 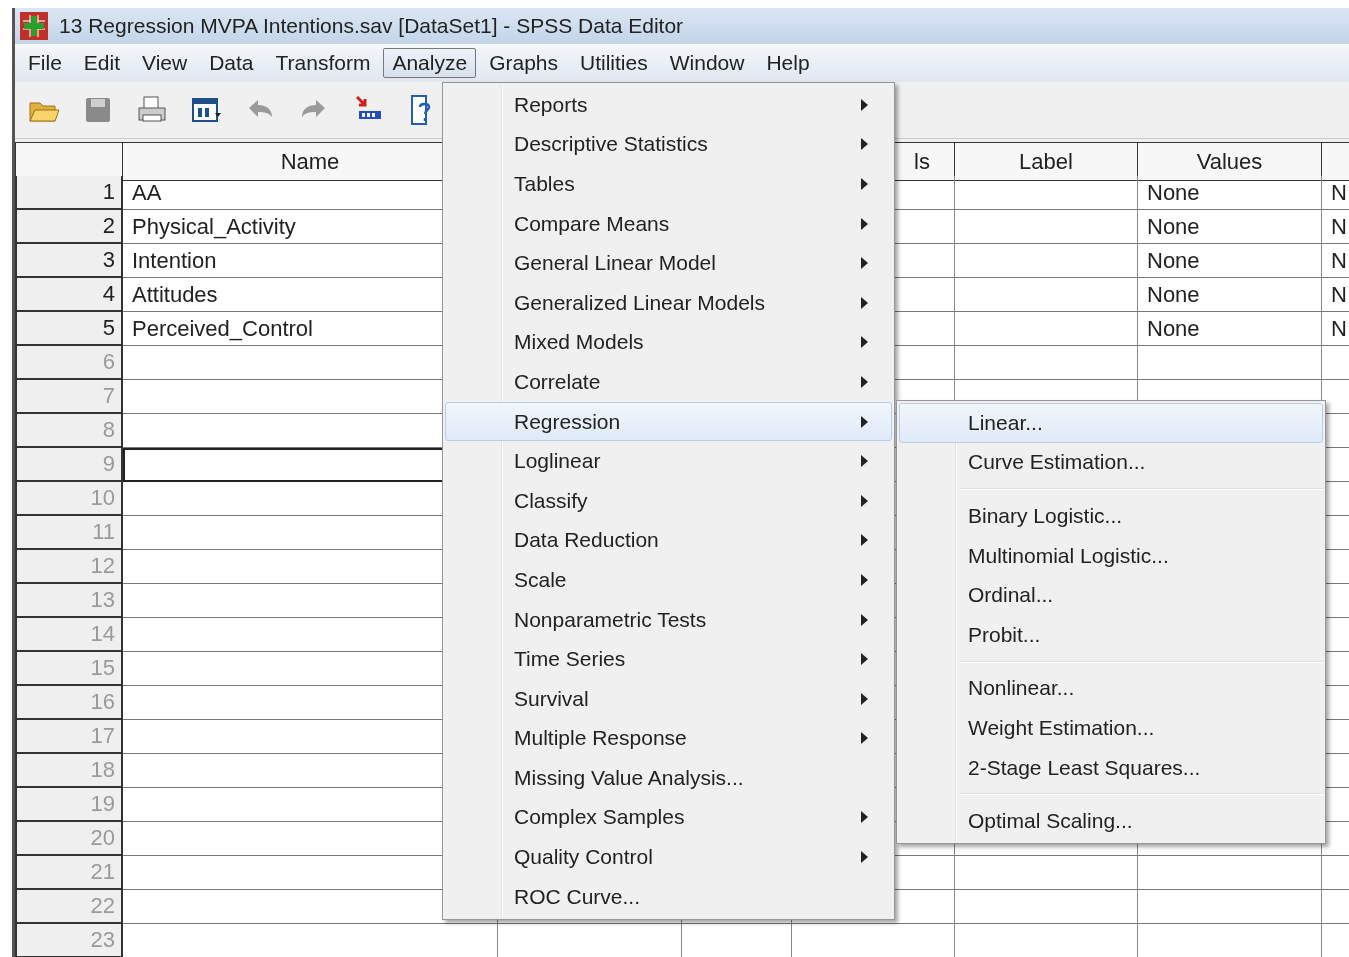 What do you see at coordinates (614, 63) in the screenshot?
I see `menu-bar-item: Utilities` at bounding box center [614, 63].